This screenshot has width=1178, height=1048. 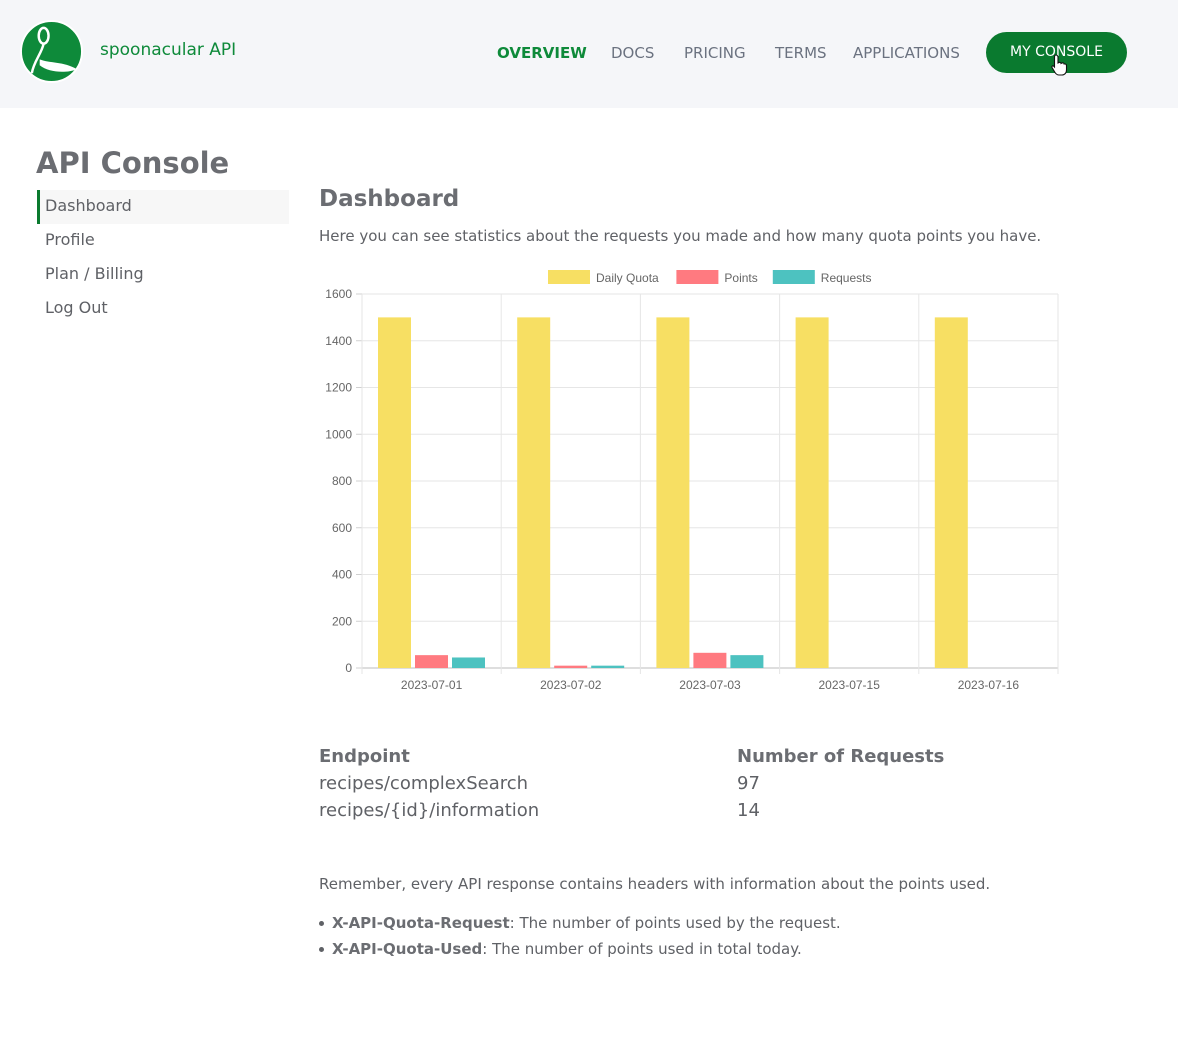 What do you see at coordinates (542, 53) in the screenshot?
I see `nav-overview: OVERVIEW` at bounding box center [542, 53].